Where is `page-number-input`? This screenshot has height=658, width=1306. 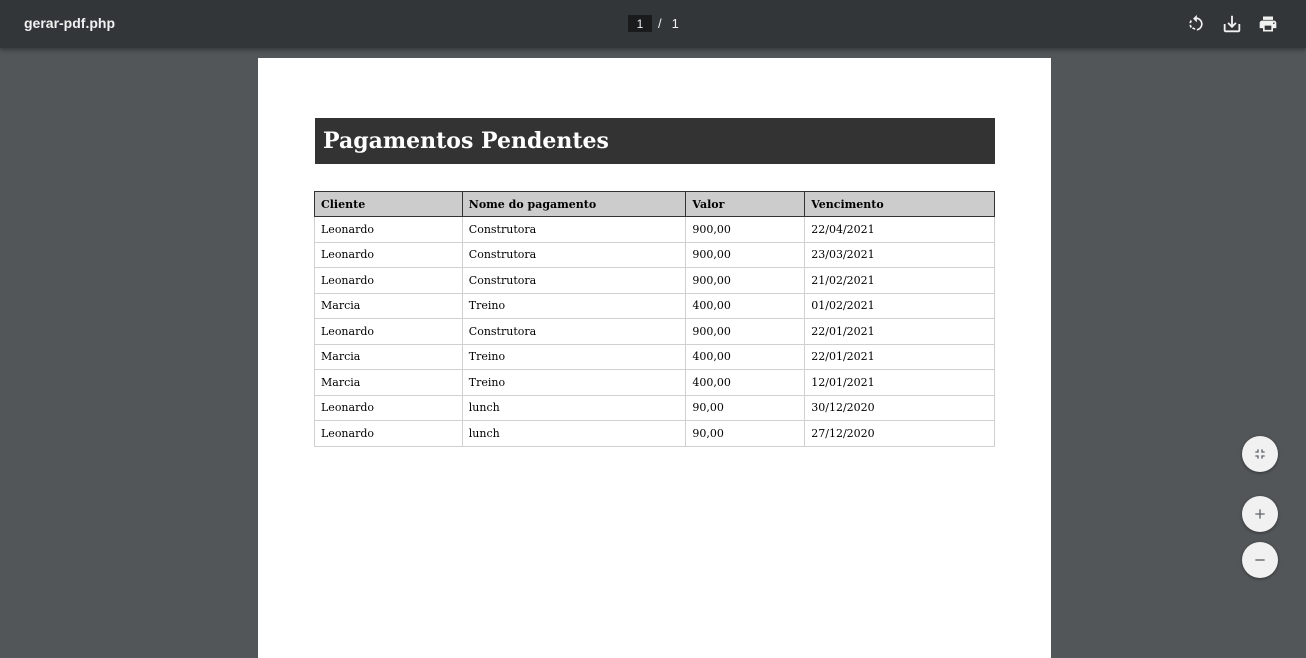 page-number-input is located at coordinates (640, 23).